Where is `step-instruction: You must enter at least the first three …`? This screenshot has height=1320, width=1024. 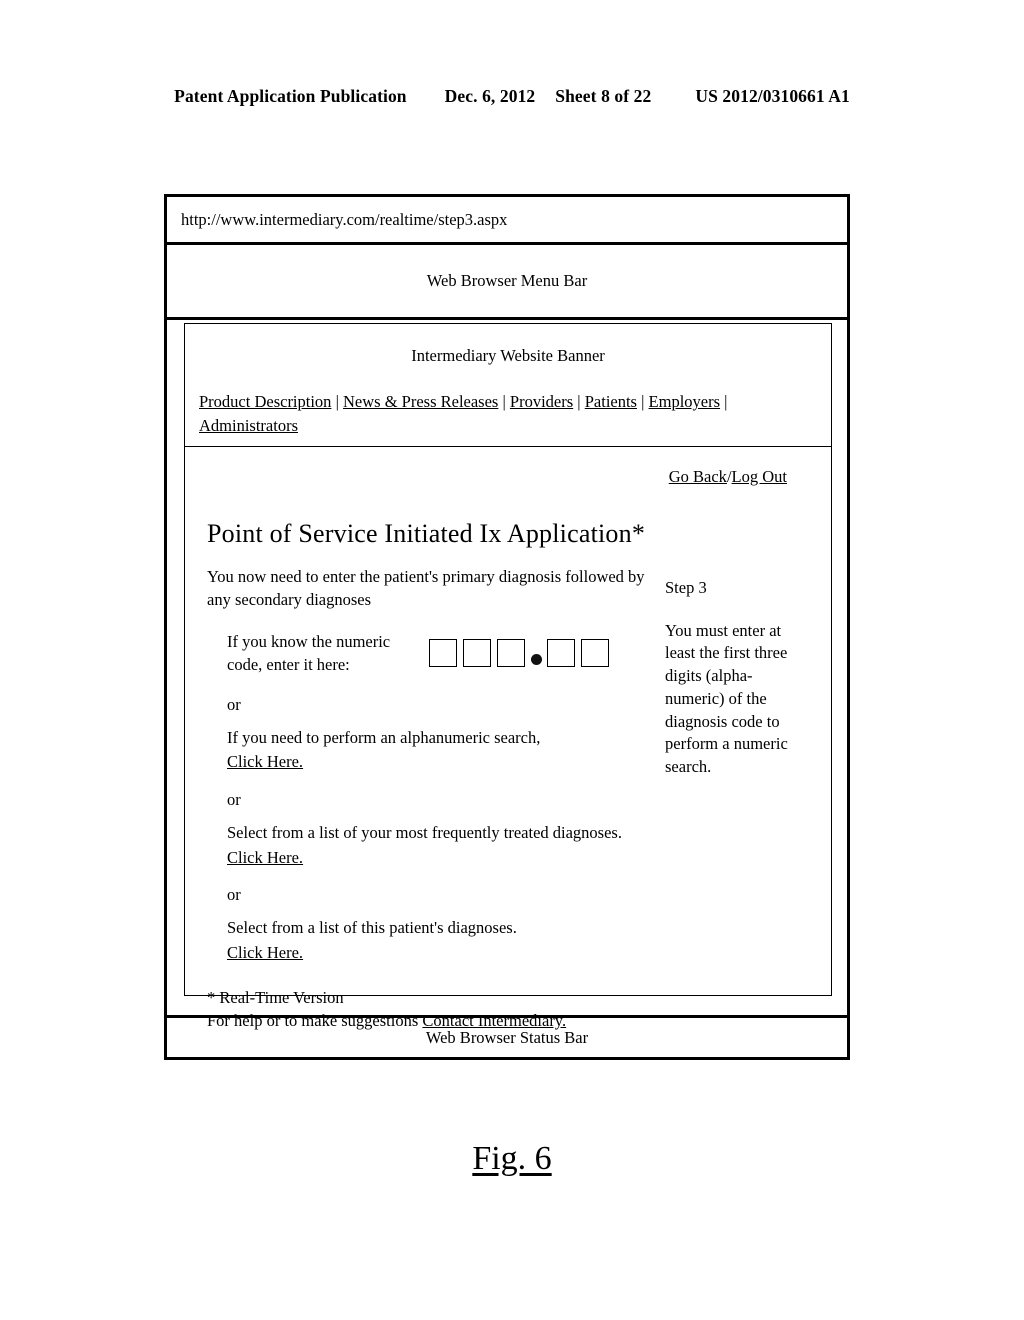
step-instruction: You must enter at least the first three … is located at coordinates (726, 698).